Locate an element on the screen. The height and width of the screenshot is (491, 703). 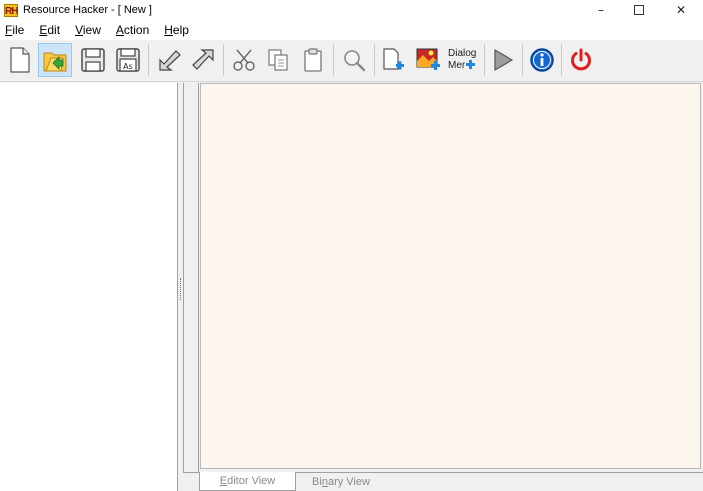
tab-binary-view: Bi n ary View is located at coordinates (341, 481).